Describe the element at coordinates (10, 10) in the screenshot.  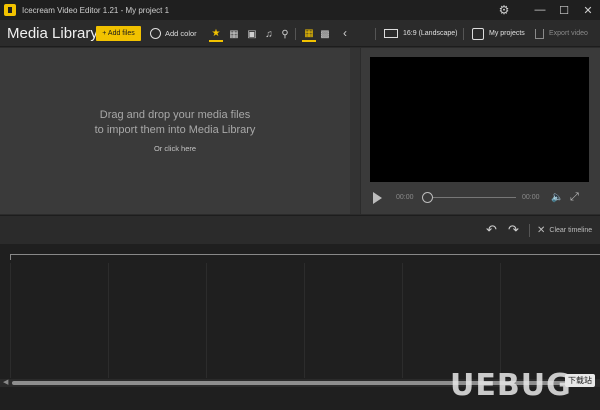
I see `app-icon` at that location.